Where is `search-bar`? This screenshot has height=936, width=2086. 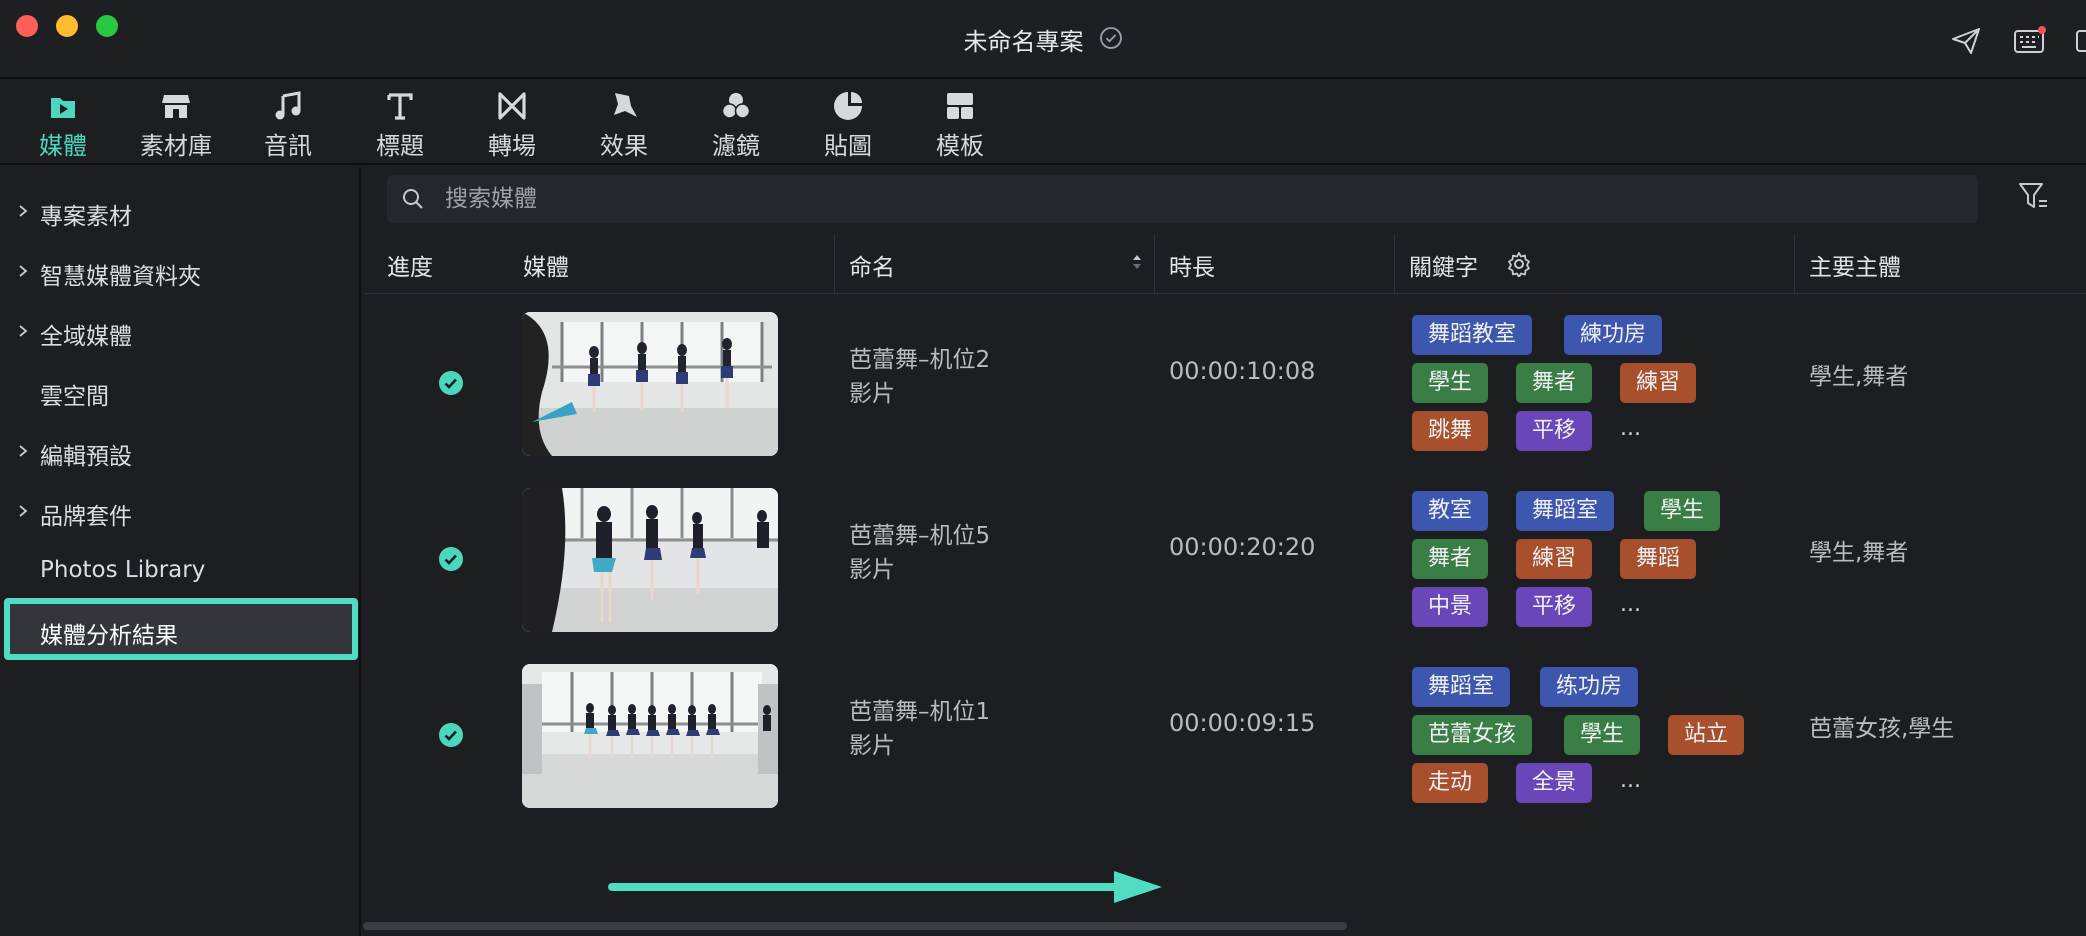
search-bar is located at coordinates (1182, 199).